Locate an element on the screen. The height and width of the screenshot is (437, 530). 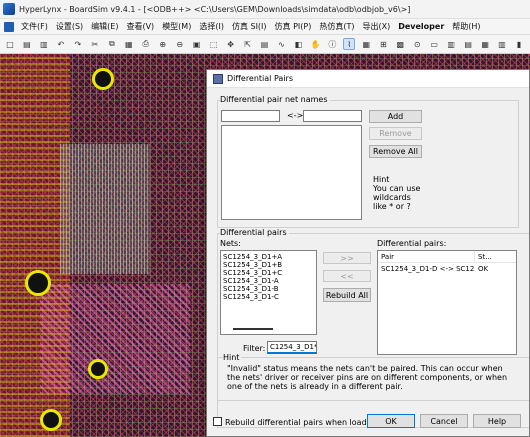
net-name-right-input is located at coordinates (332, 116).